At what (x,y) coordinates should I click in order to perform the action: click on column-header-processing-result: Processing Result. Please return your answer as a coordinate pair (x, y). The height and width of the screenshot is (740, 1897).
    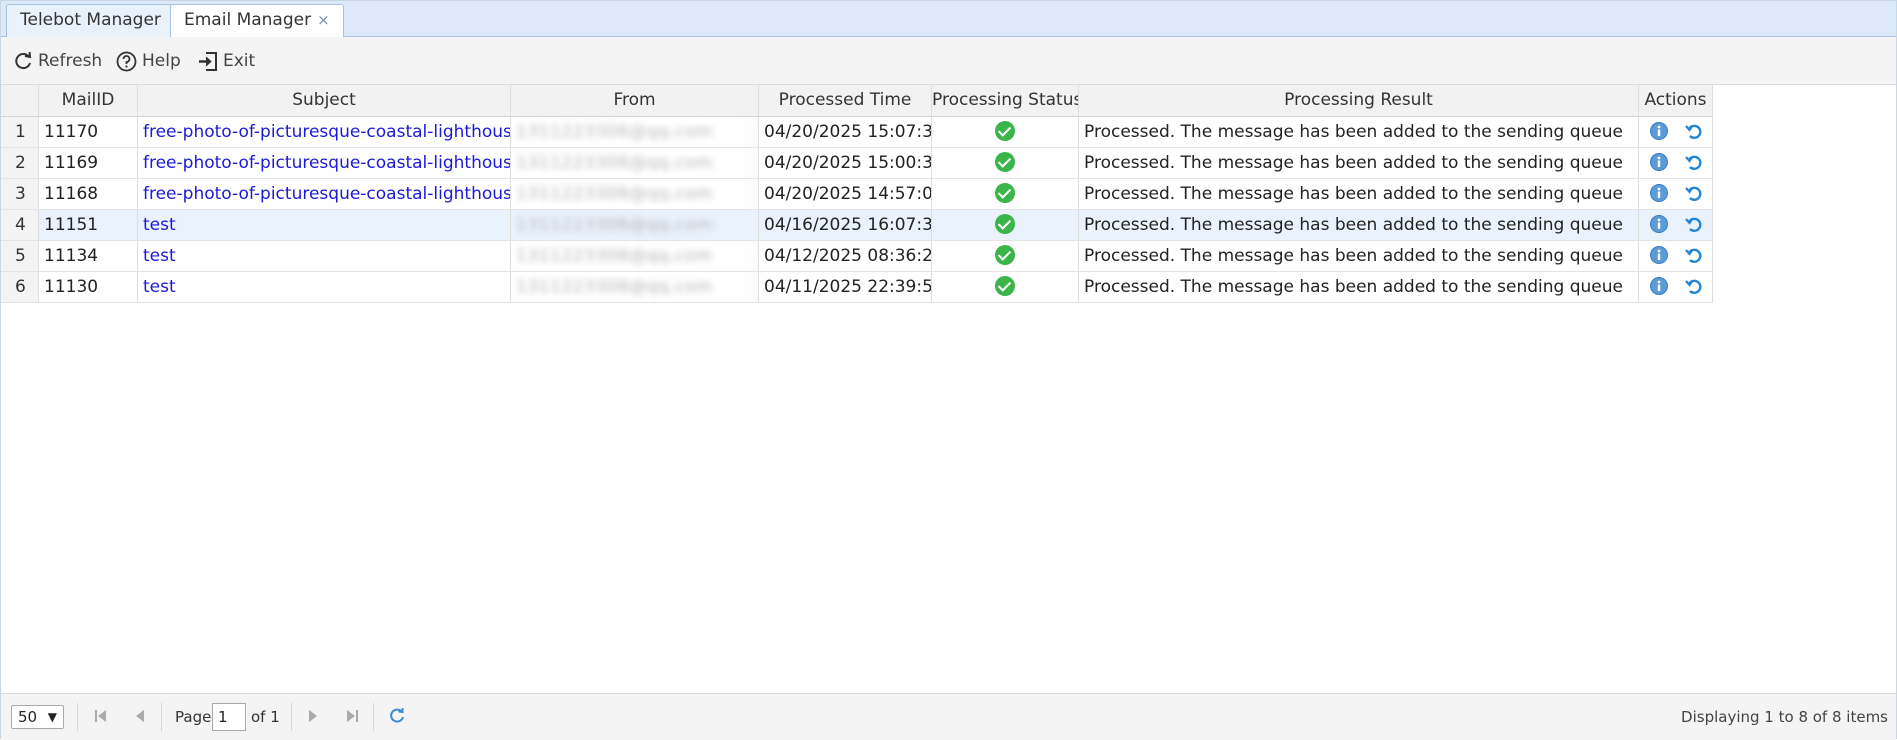
    Looking at the image, I should click on (1359, 100).